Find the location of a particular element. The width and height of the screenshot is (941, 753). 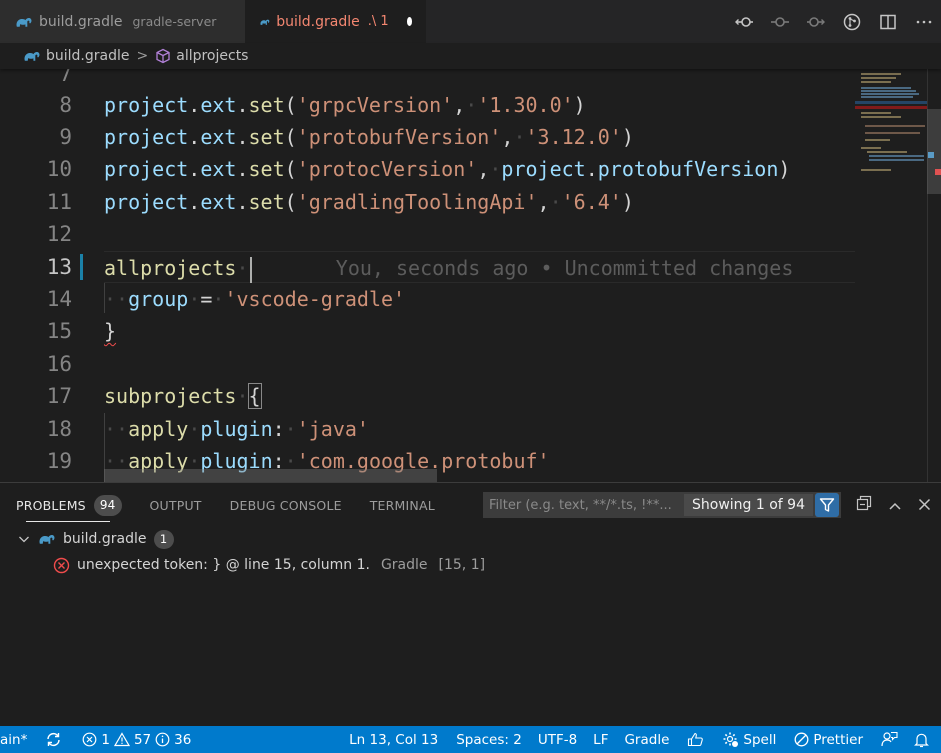

line-number: 11 is located at coordinates (59, 202).